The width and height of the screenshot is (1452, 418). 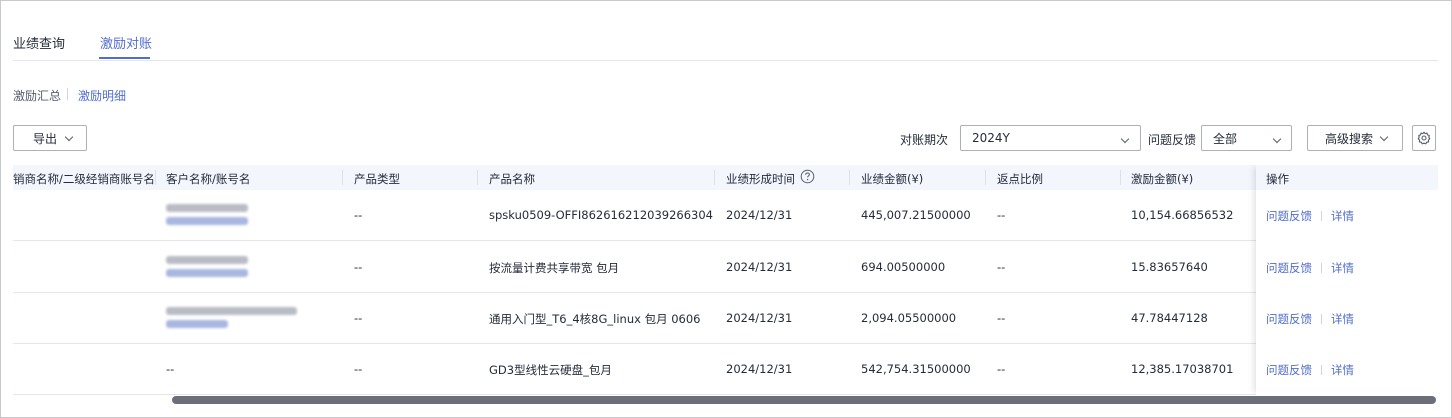 I want to click on tab-bar: 业绩查询 激励对账, so click(x=725, y=30).